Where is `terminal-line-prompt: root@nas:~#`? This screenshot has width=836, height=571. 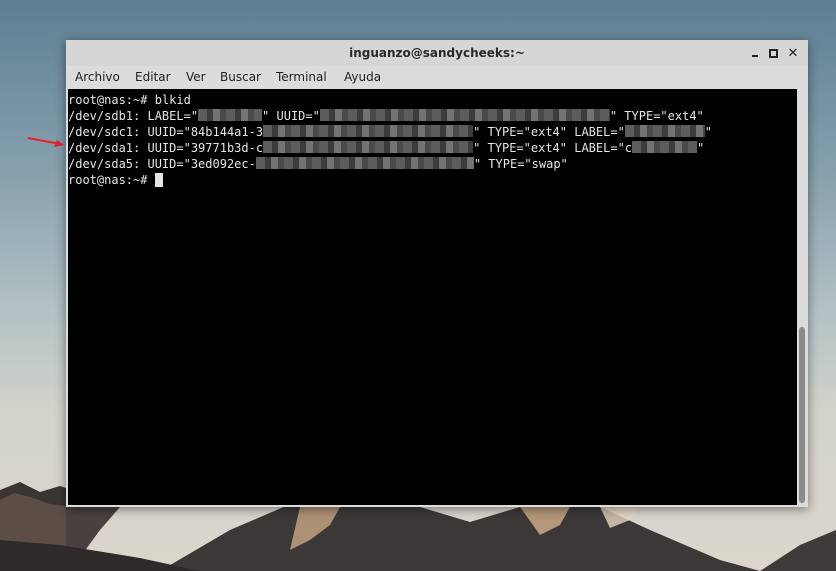 terminal-line-prompt: root@nas:~# is located at coordinates (115, 180).